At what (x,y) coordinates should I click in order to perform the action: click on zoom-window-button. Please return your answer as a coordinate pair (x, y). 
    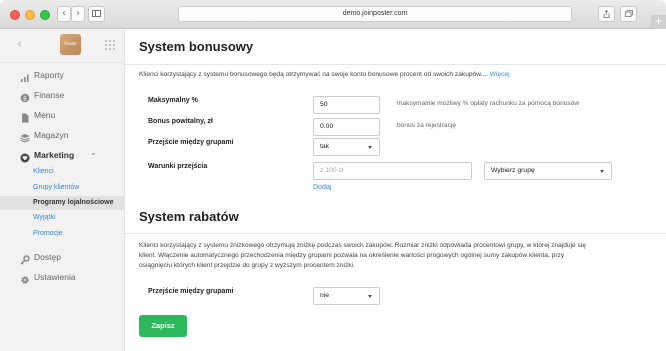
    Looking at the image, I should click on (45, 15).